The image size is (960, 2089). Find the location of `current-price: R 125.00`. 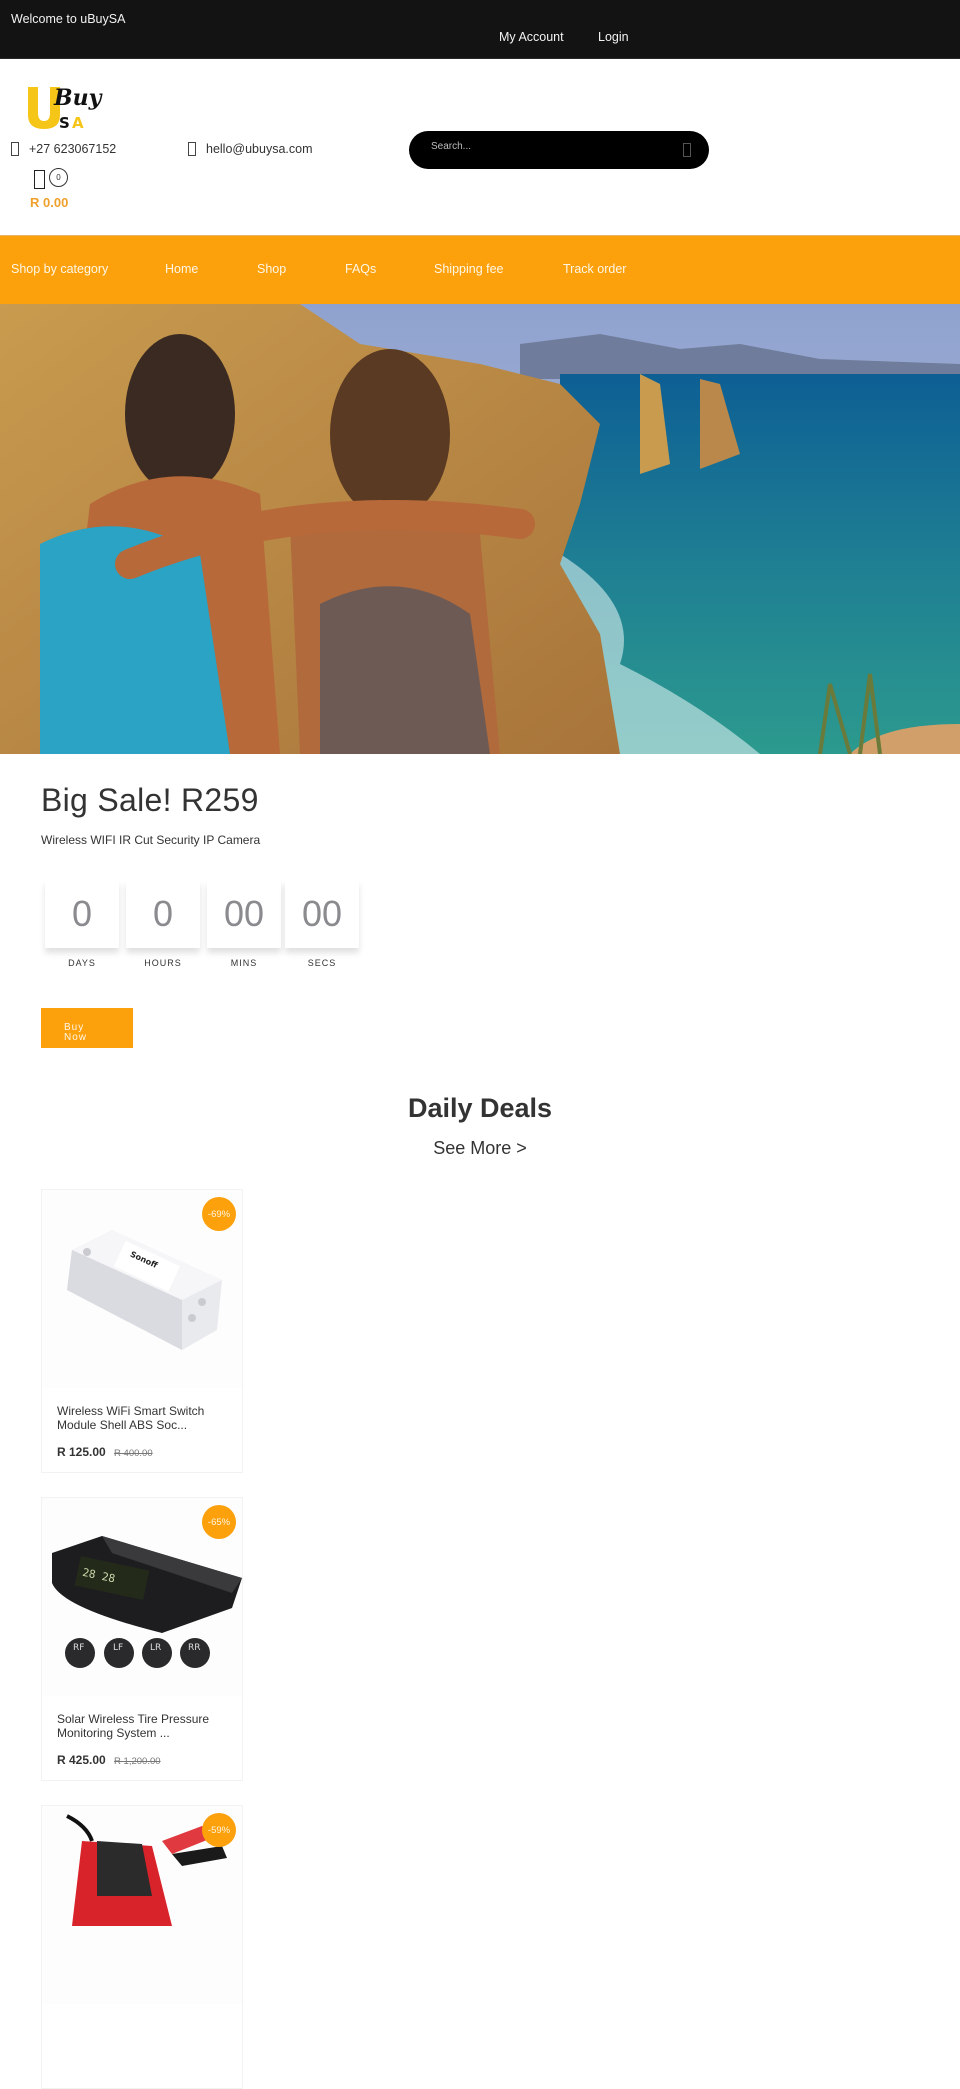

current-price: R 125.00 is located at coordinates (81, 1452).